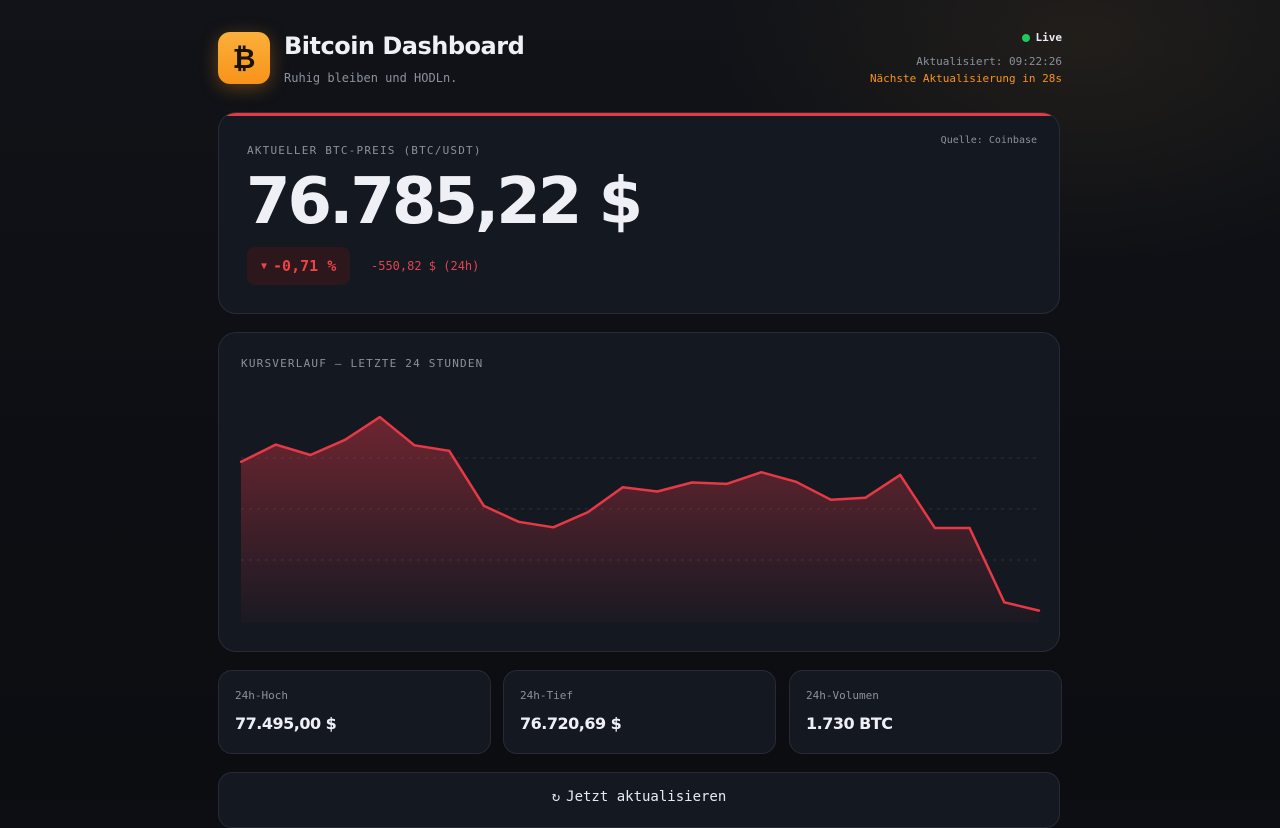  I want to click on refresh-button: ↻ Jetzt aktualisieren, so click(639, 800).